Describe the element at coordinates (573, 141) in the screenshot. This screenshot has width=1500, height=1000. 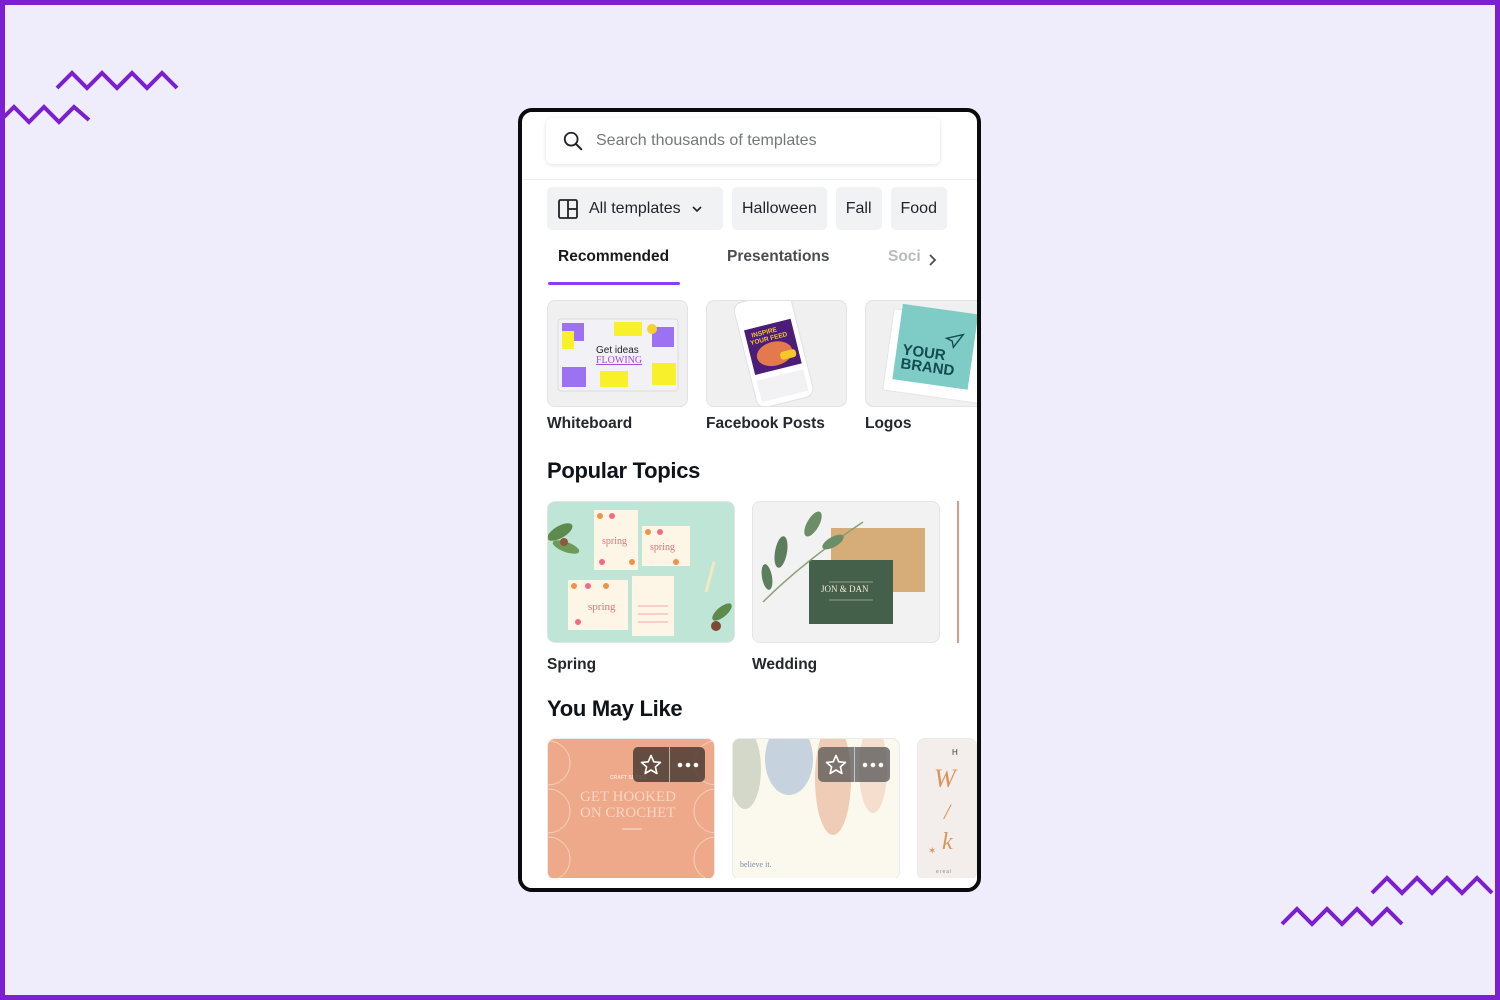
I see `search-icon` at that location.